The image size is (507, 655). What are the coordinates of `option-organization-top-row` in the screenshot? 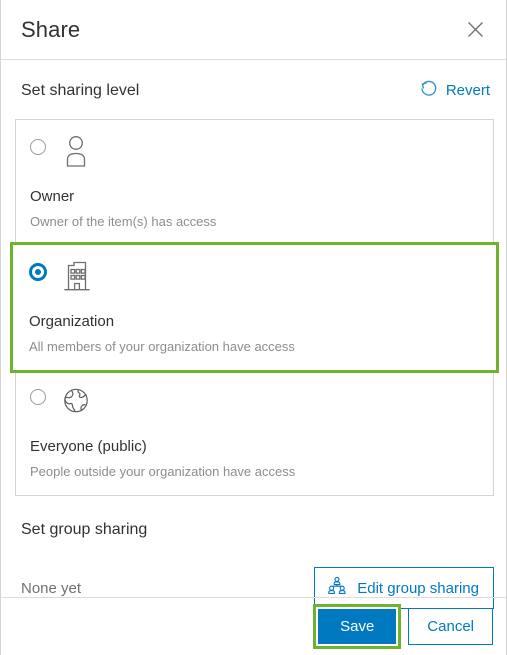 It's located at (255, 281).